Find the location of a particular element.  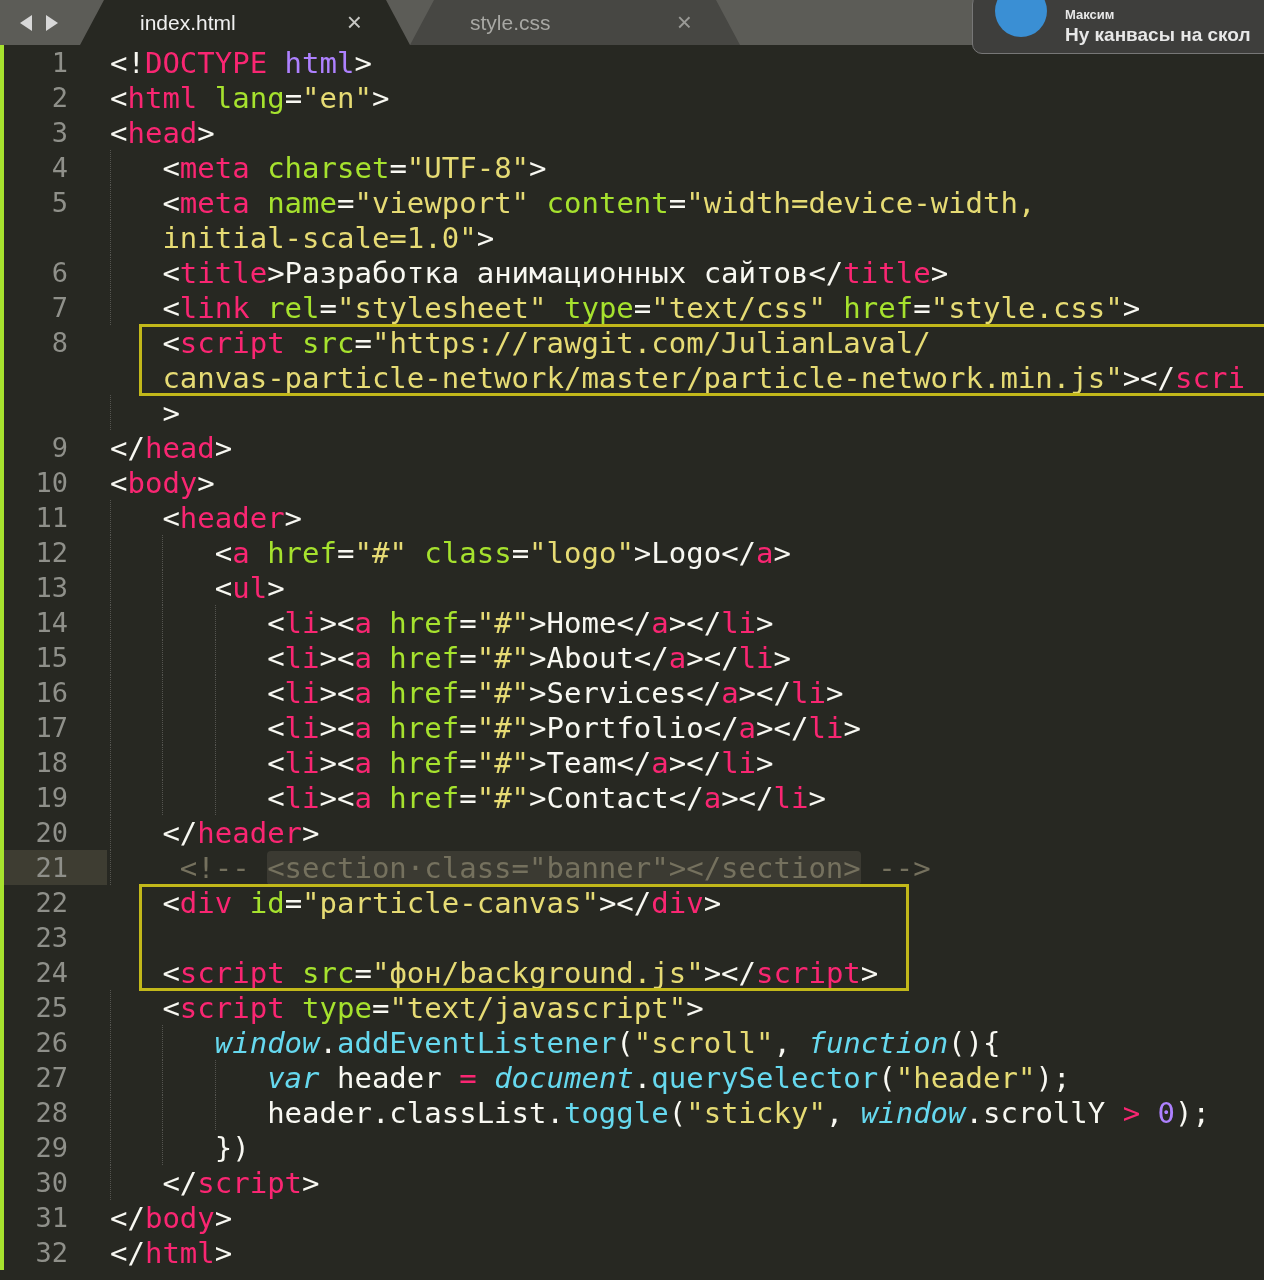

line-number: 7 is located at coordinates (59, 307).